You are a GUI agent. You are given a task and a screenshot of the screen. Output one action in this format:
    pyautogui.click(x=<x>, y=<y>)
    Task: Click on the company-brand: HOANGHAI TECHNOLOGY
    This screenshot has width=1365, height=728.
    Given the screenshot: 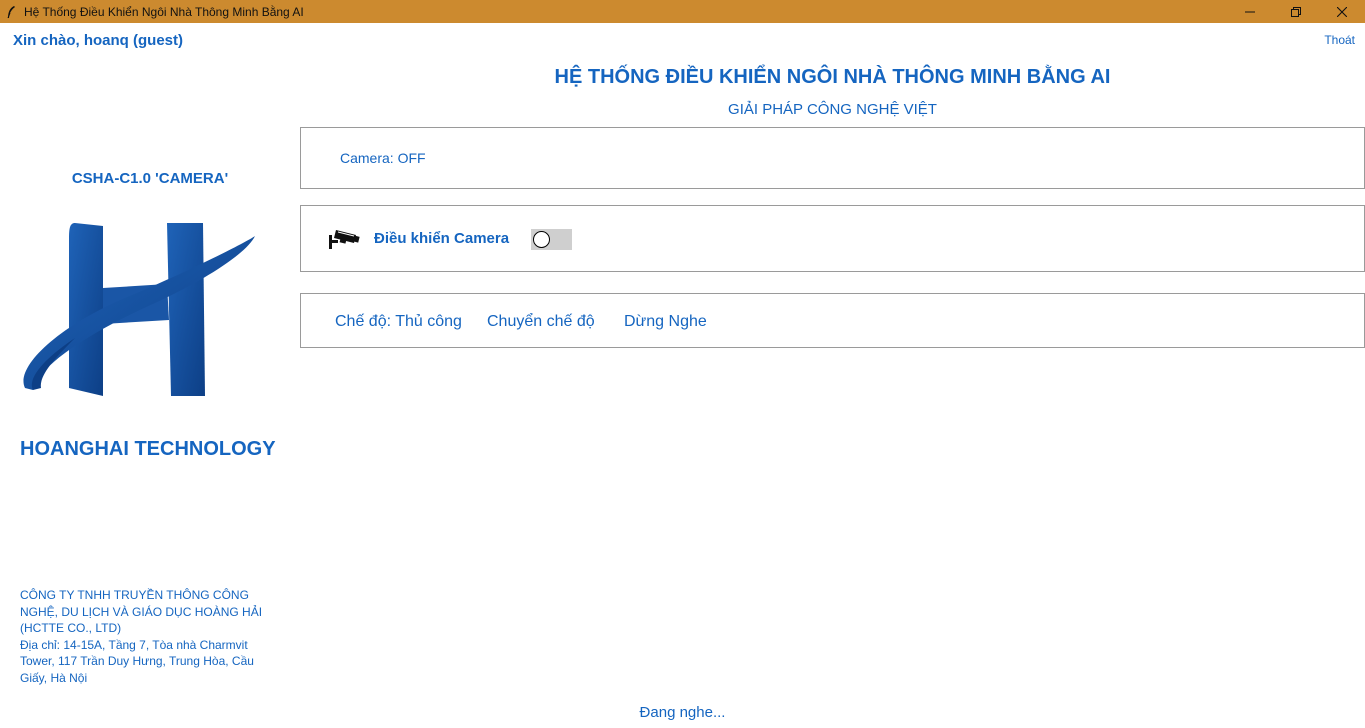 What is the action you would take?
    pyautogui.click(x=148, y=449)
    